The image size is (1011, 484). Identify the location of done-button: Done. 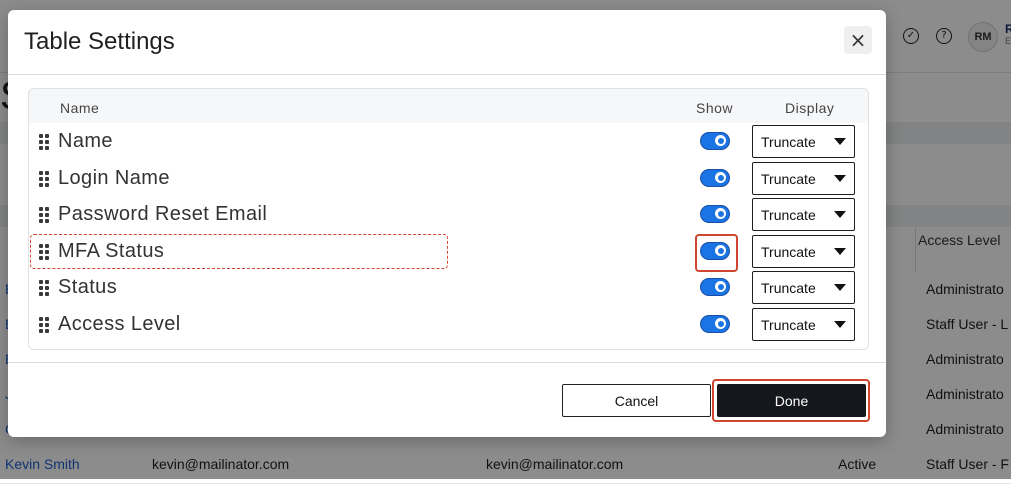
(791, 400).